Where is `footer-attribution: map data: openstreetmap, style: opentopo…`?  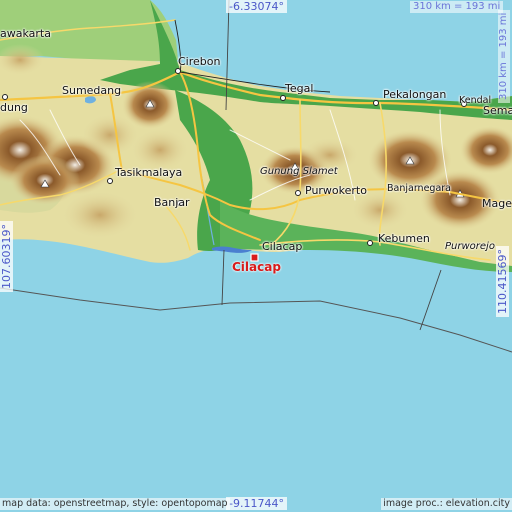 footer-attribution: map data: openstreetmap, style: opentopo… is located at coordinates (115, 504).